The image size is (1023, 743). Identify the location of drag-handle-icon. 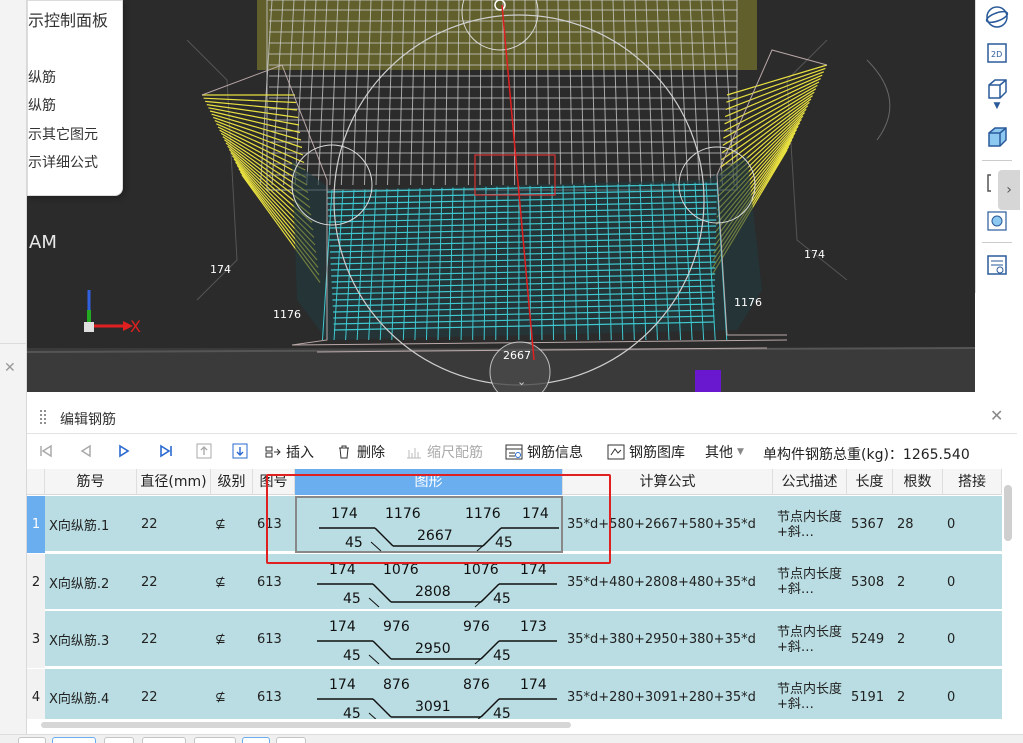
(43, 417).